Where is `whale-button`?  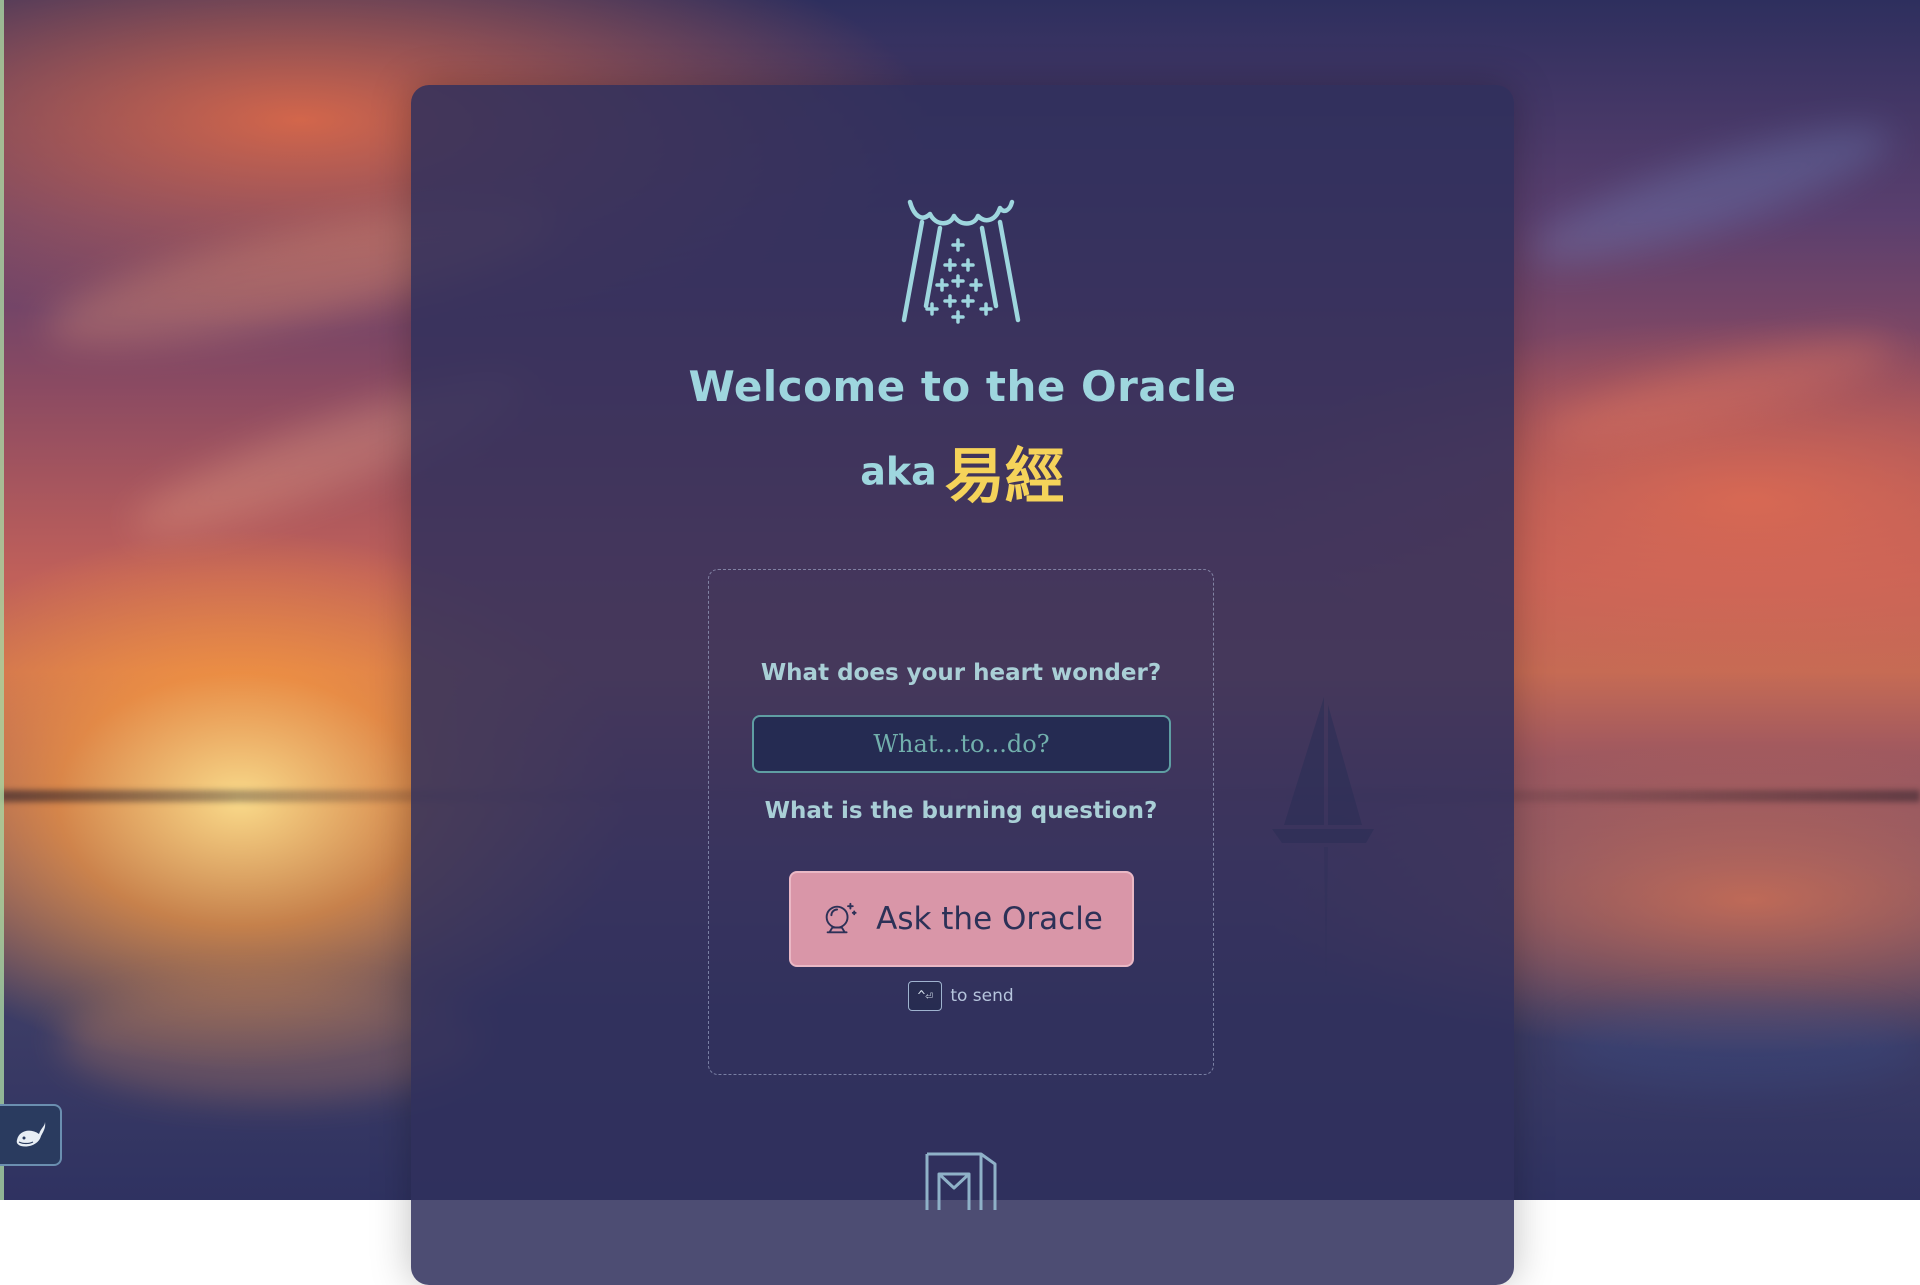 whale-button is located at coordinates (31, 1135).